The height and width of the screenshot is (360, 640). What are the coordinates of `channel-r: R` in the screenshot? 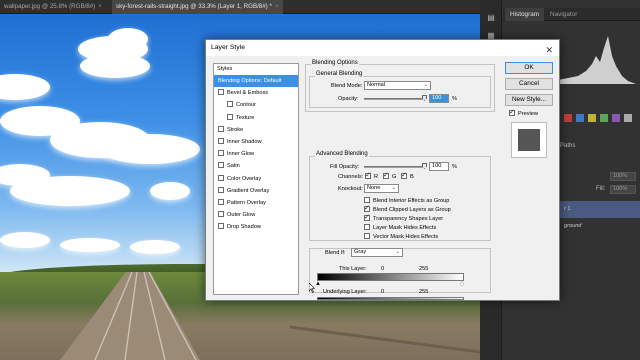 It's located at (371, 175).